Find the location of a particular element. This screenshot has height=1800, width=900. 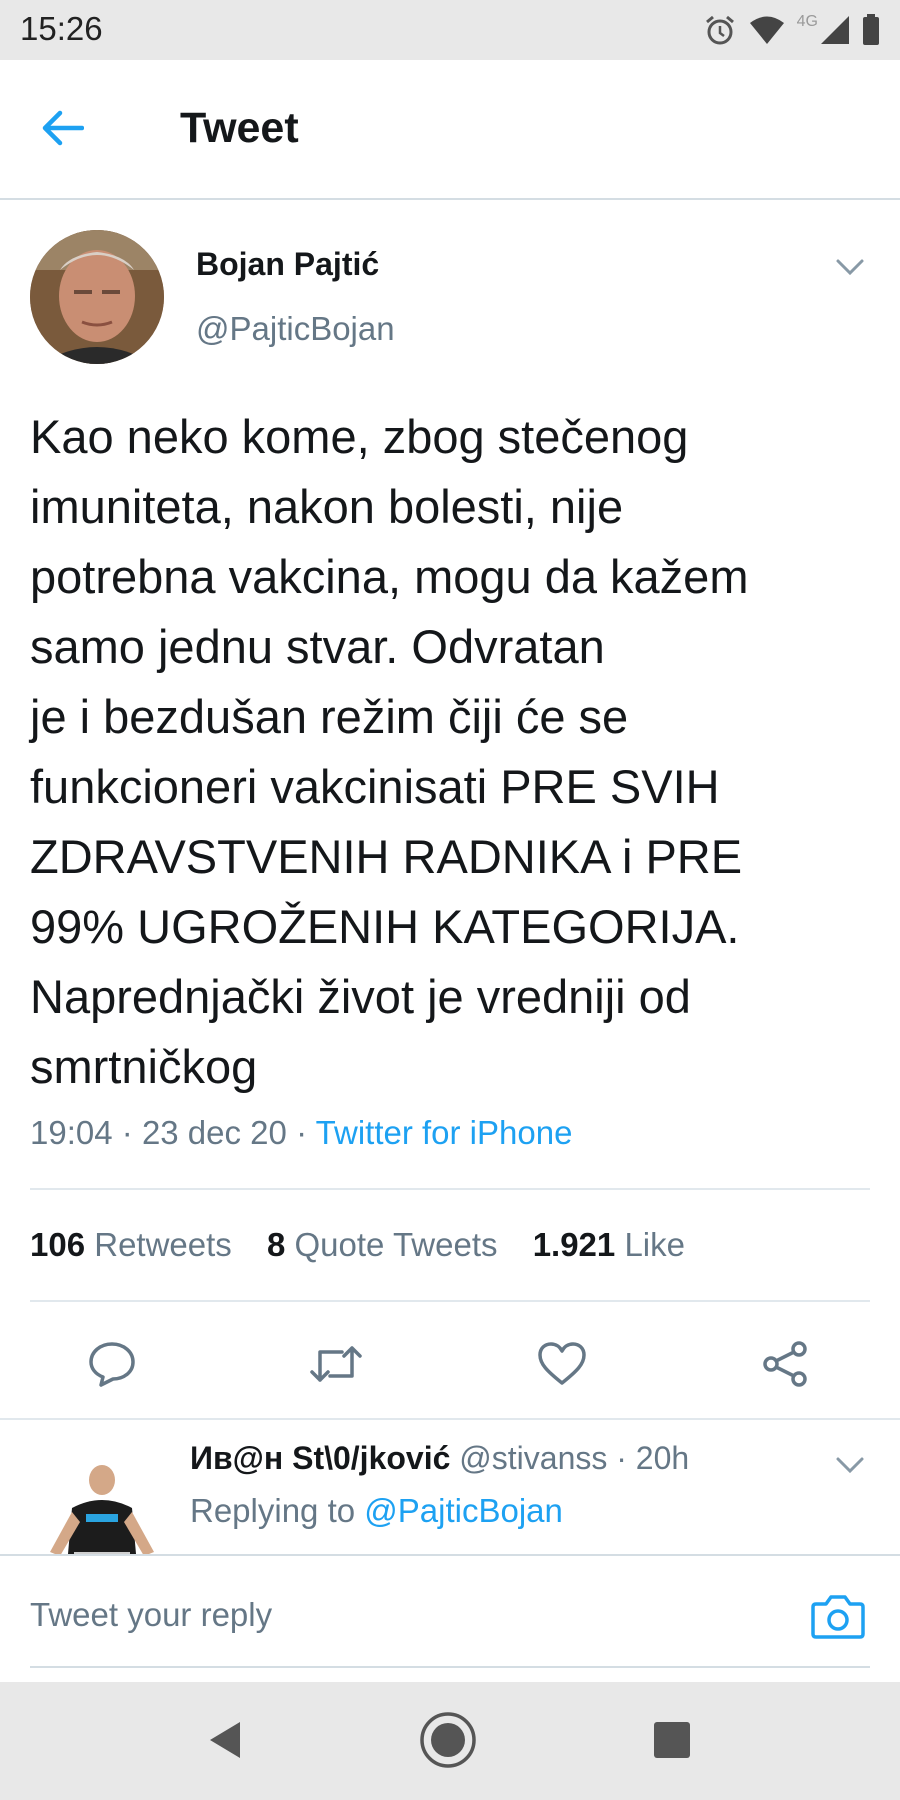

reply-header: Ив@н St\0/jković @stivanss · 20h is located at coordinates (439, 1458).